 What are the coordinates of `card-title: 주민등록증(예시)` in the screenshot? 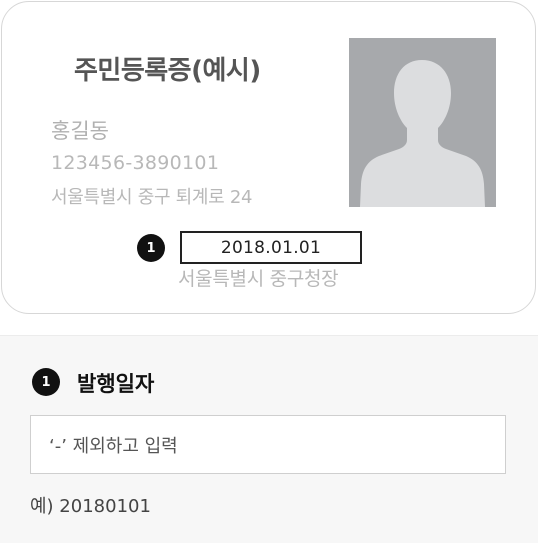 It's located at (167, 71).